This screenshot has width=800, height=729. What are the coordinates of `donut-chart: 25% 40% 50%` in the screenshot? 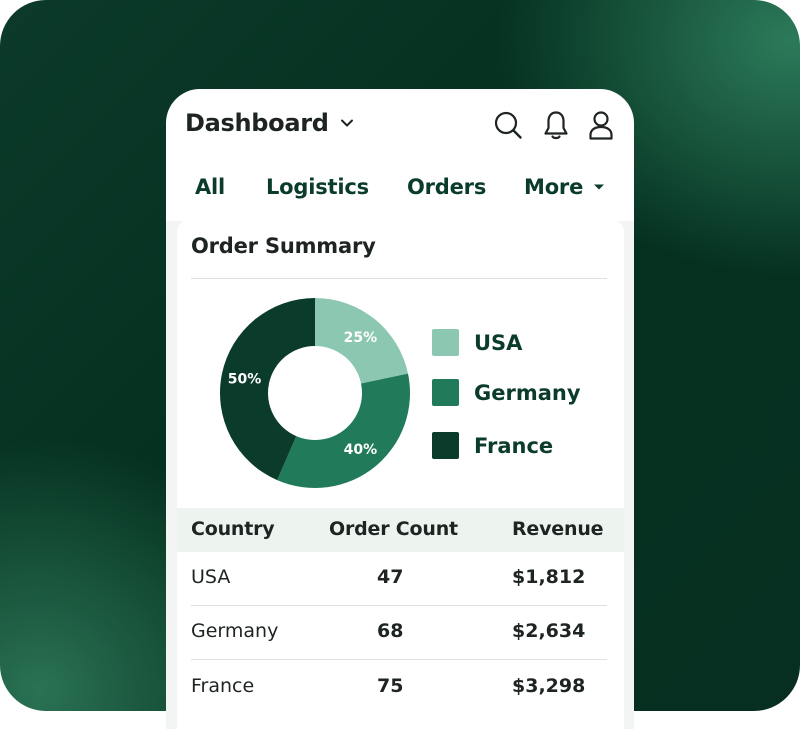 It's located at (314, 393).